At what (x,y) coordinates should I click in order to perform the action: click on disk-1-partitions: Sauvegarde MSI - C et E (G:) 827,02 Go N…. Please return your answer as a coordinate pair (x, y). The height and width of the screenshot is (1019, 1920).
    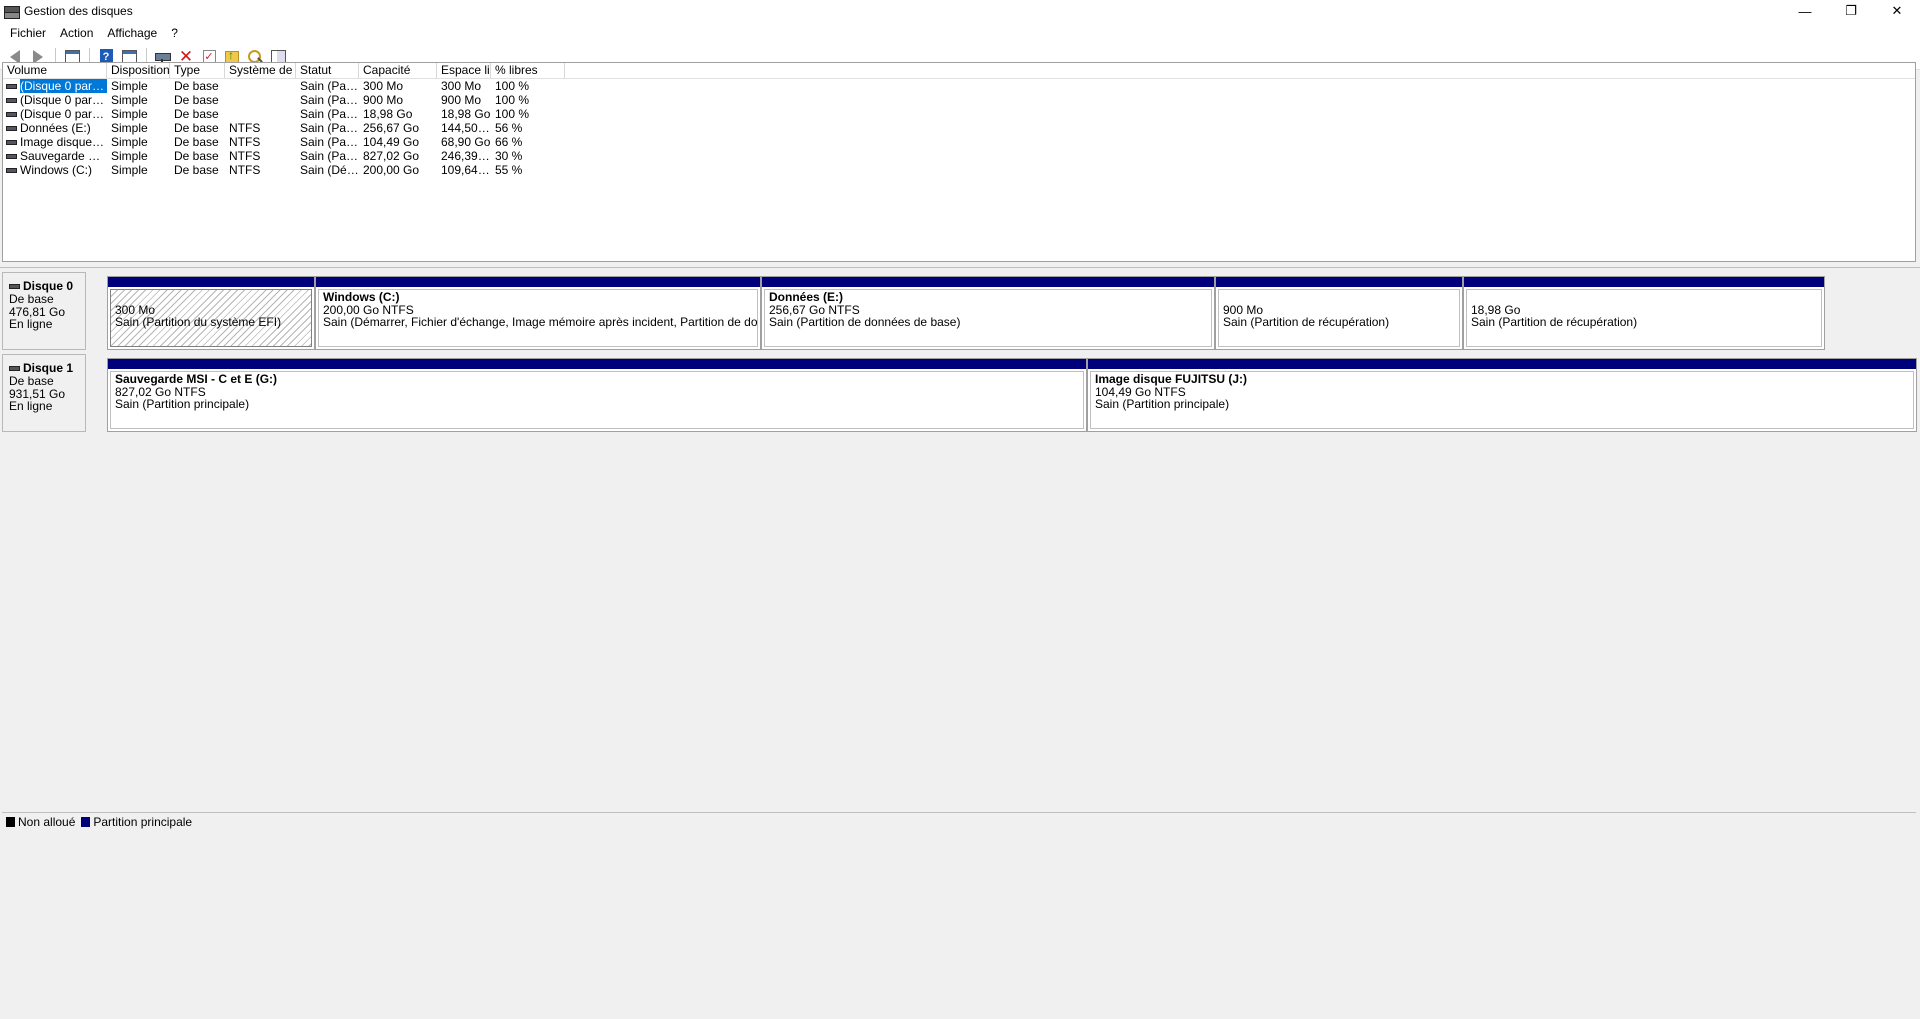
    Looking at the image, I should click on (1012, 395).